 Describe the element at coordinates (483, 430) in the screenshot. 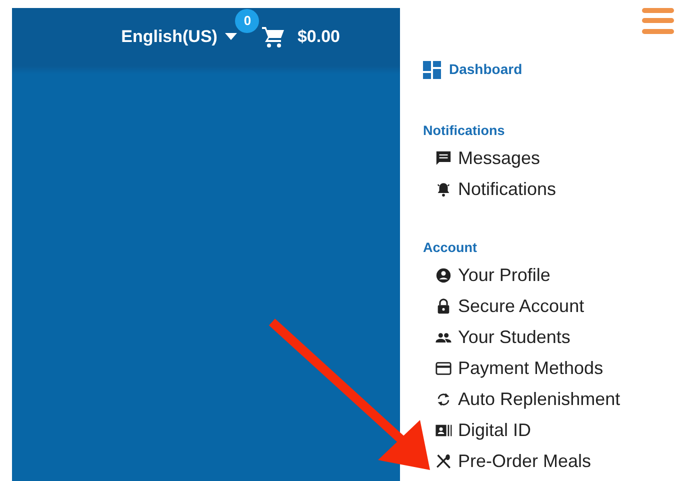

I see `menu-item: Digital ID` at that location.